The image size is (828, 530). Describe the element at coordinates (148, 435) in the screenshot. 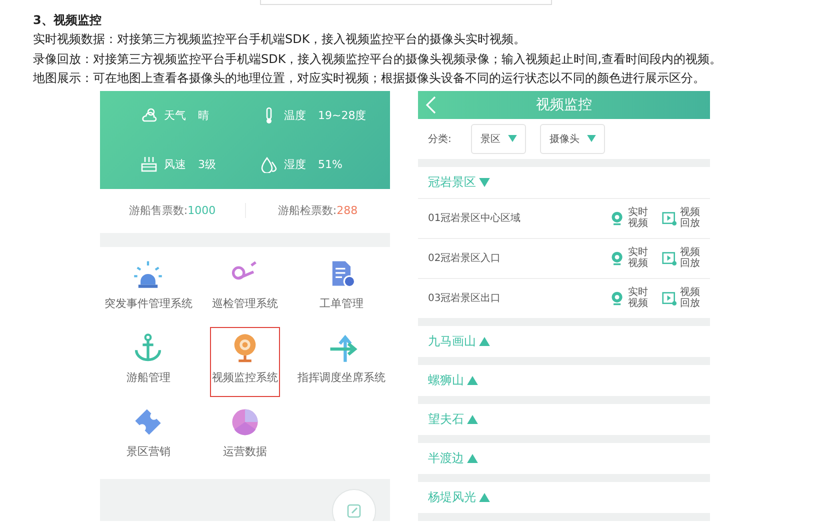

I see `app-shortcut: 景区营销` at that location.